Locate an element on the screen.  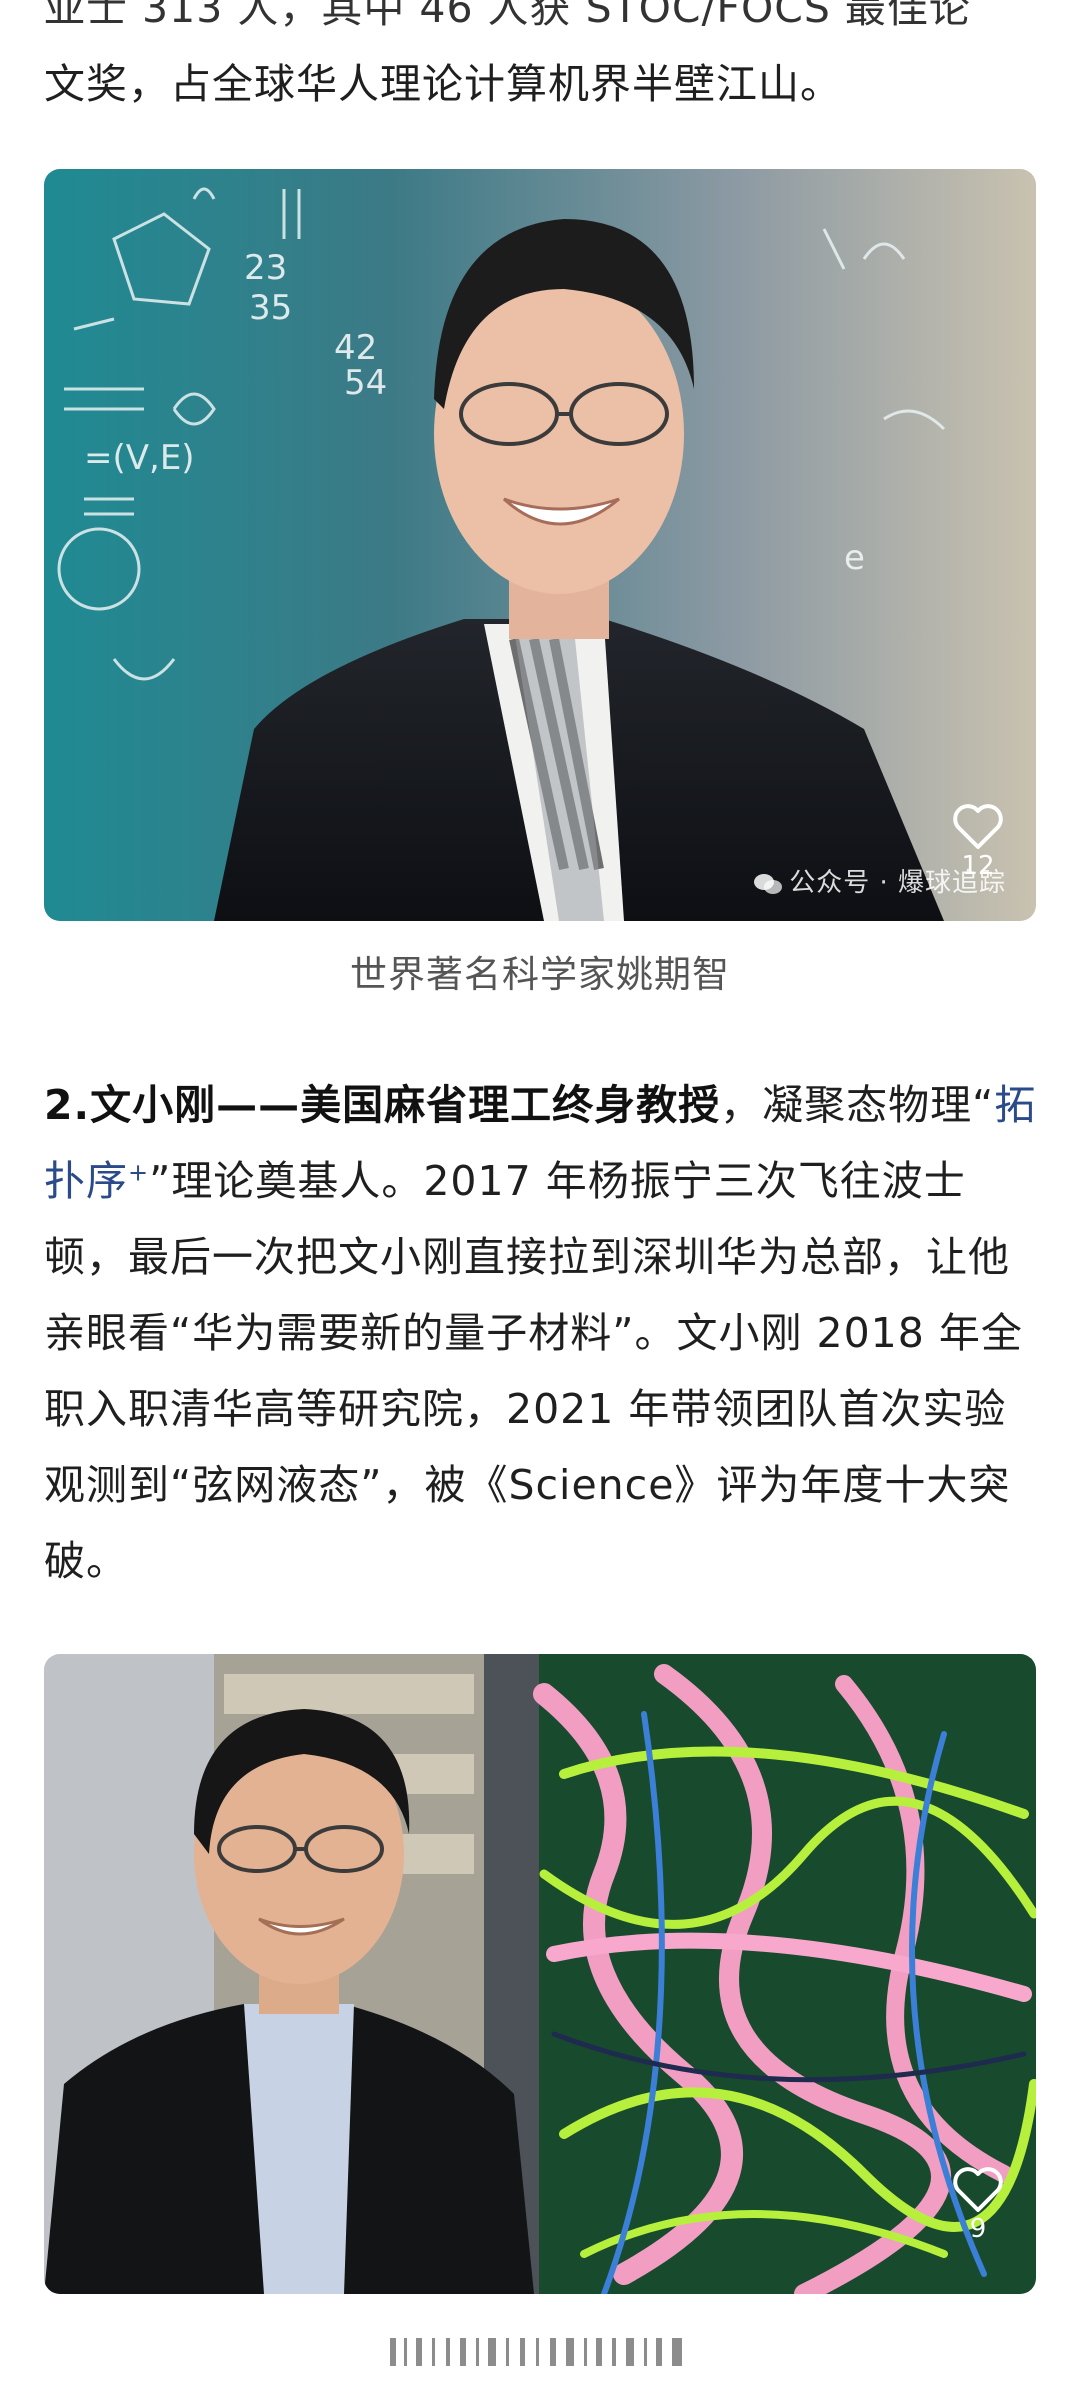
svg-text: 23 is located at coordinates (265, 268).